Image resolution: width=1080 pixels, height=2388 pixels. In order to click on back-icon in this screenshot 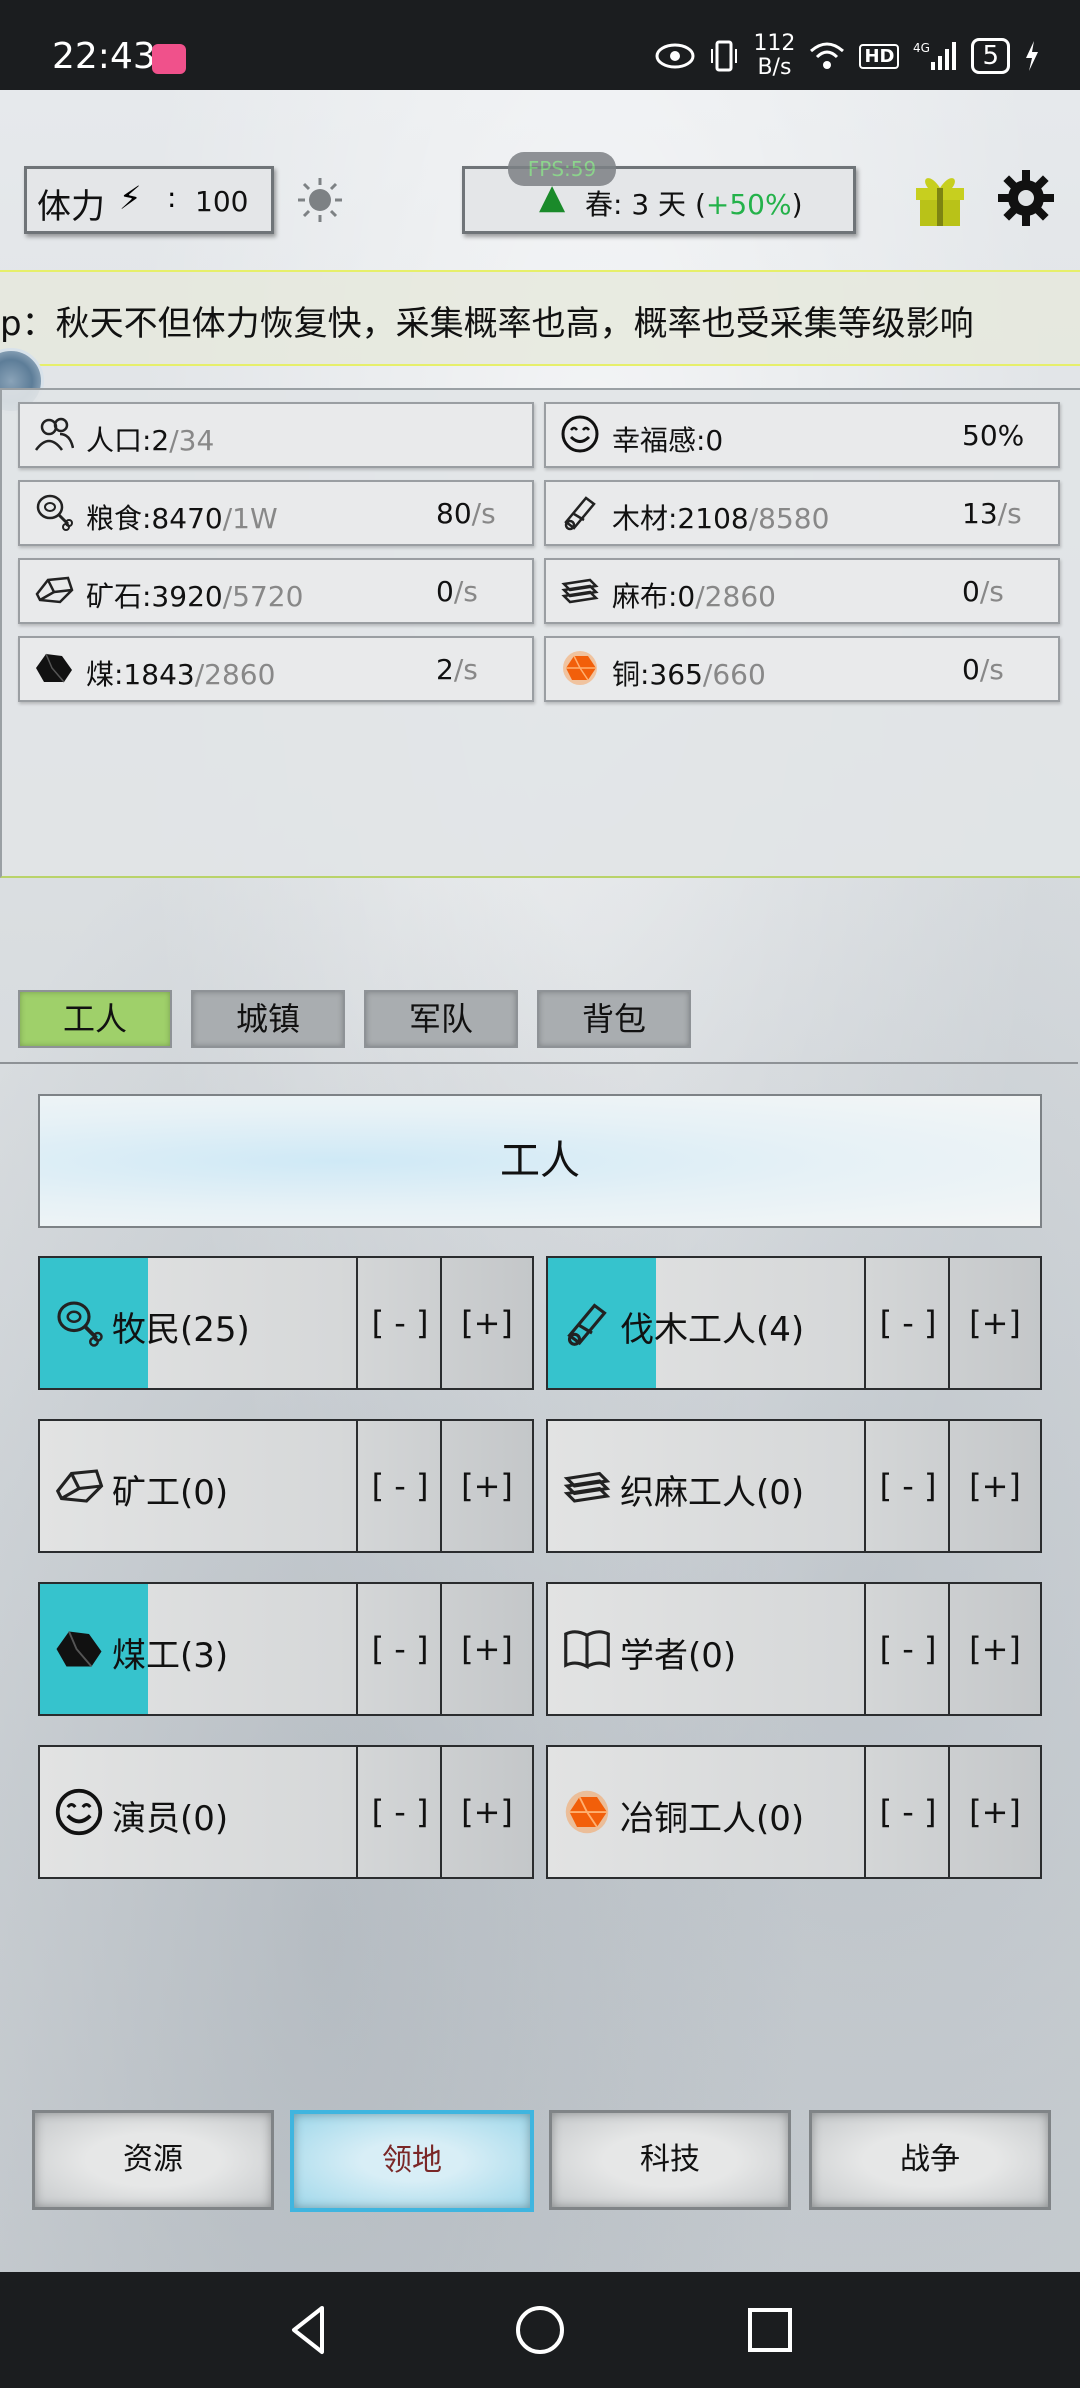, I will do `click(310, 2330)`.